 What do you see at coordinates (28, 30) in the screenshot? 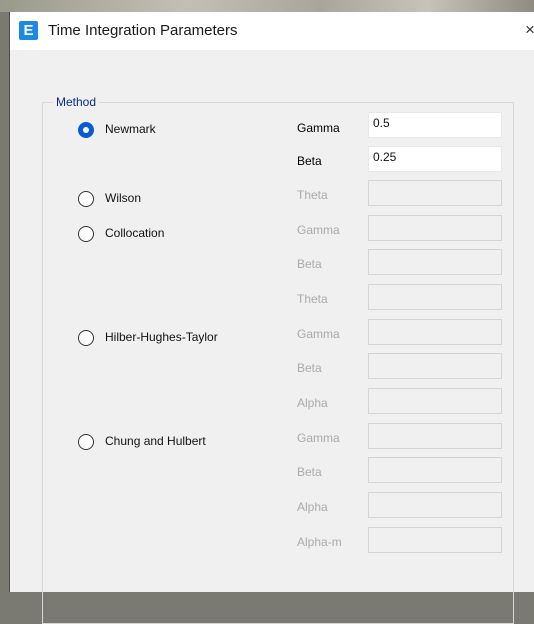
I see `app-icon: E` at bounding box center [28, 30].